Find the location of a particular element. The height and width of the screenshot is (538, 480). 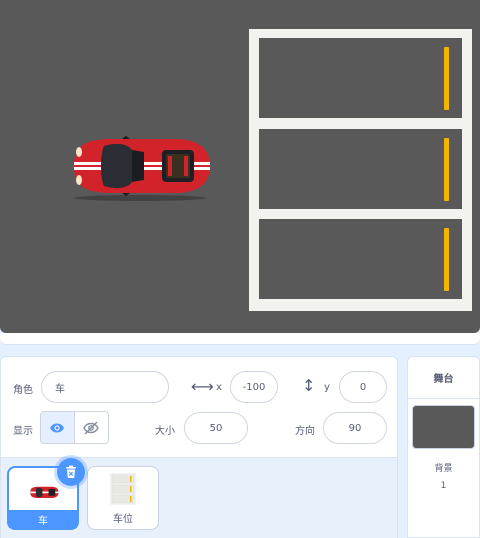

hide-button is located at coordinates (92, 427).